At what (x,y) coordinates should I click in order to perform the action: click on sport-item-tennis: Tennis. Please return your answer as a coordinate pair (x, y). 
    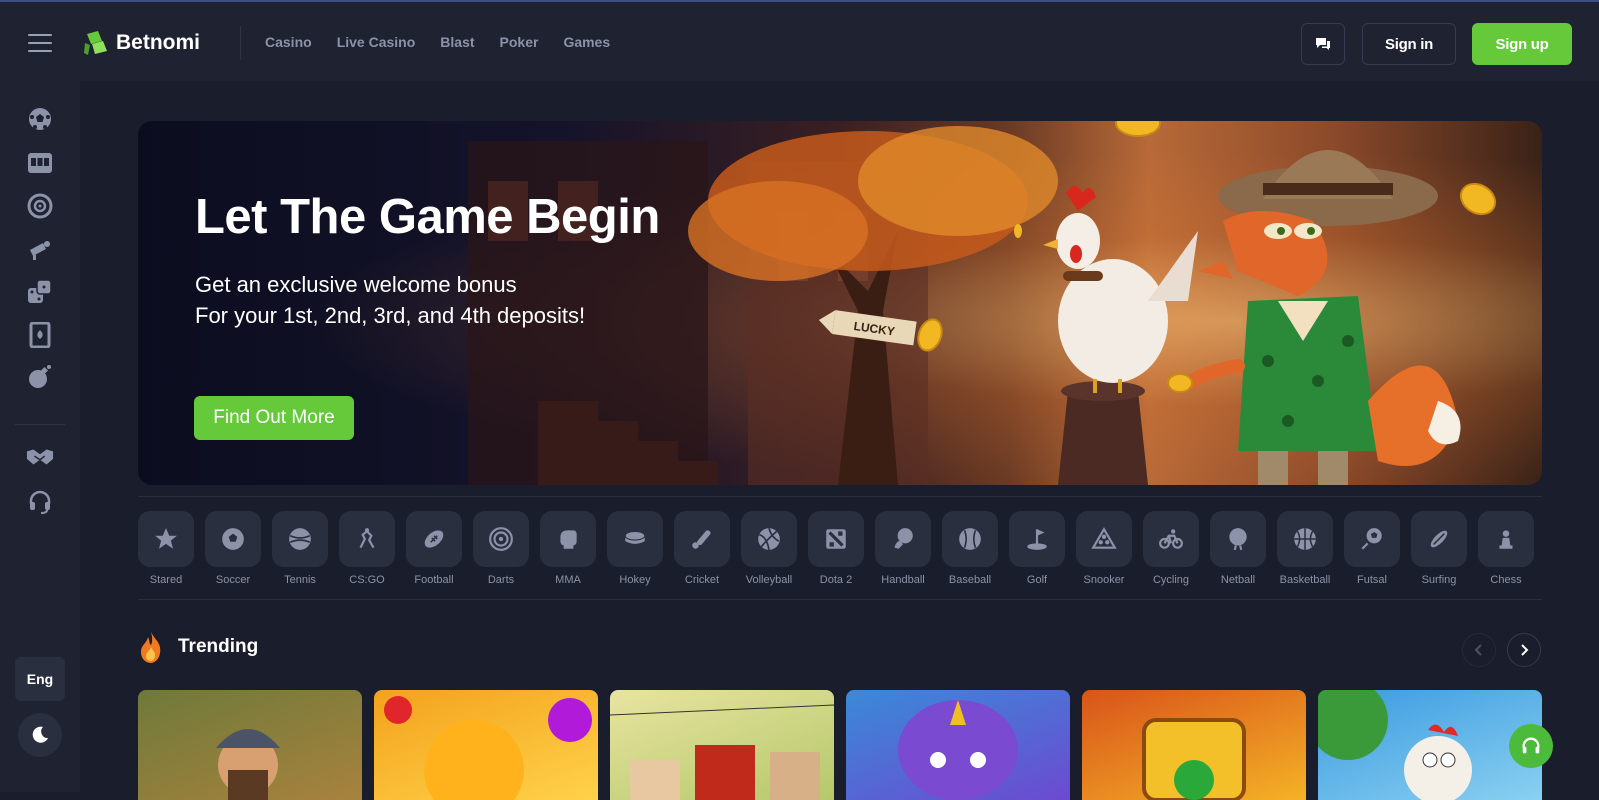
    Looking at the image, I should click on (300, 548).